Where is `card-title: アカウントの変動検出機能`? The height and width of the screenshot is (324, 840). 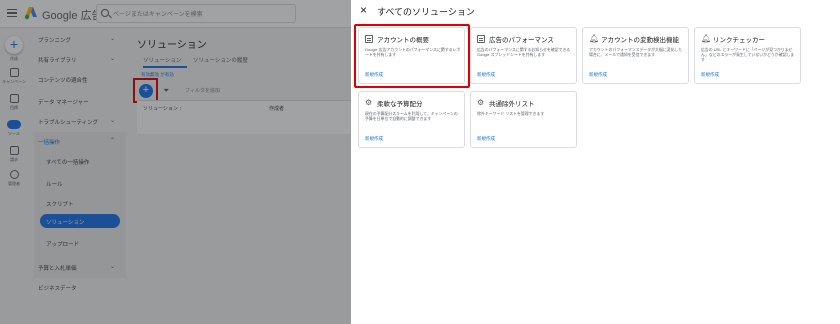
card-title: アカウントの変動検出機能 is located at coordinates (640, 40).